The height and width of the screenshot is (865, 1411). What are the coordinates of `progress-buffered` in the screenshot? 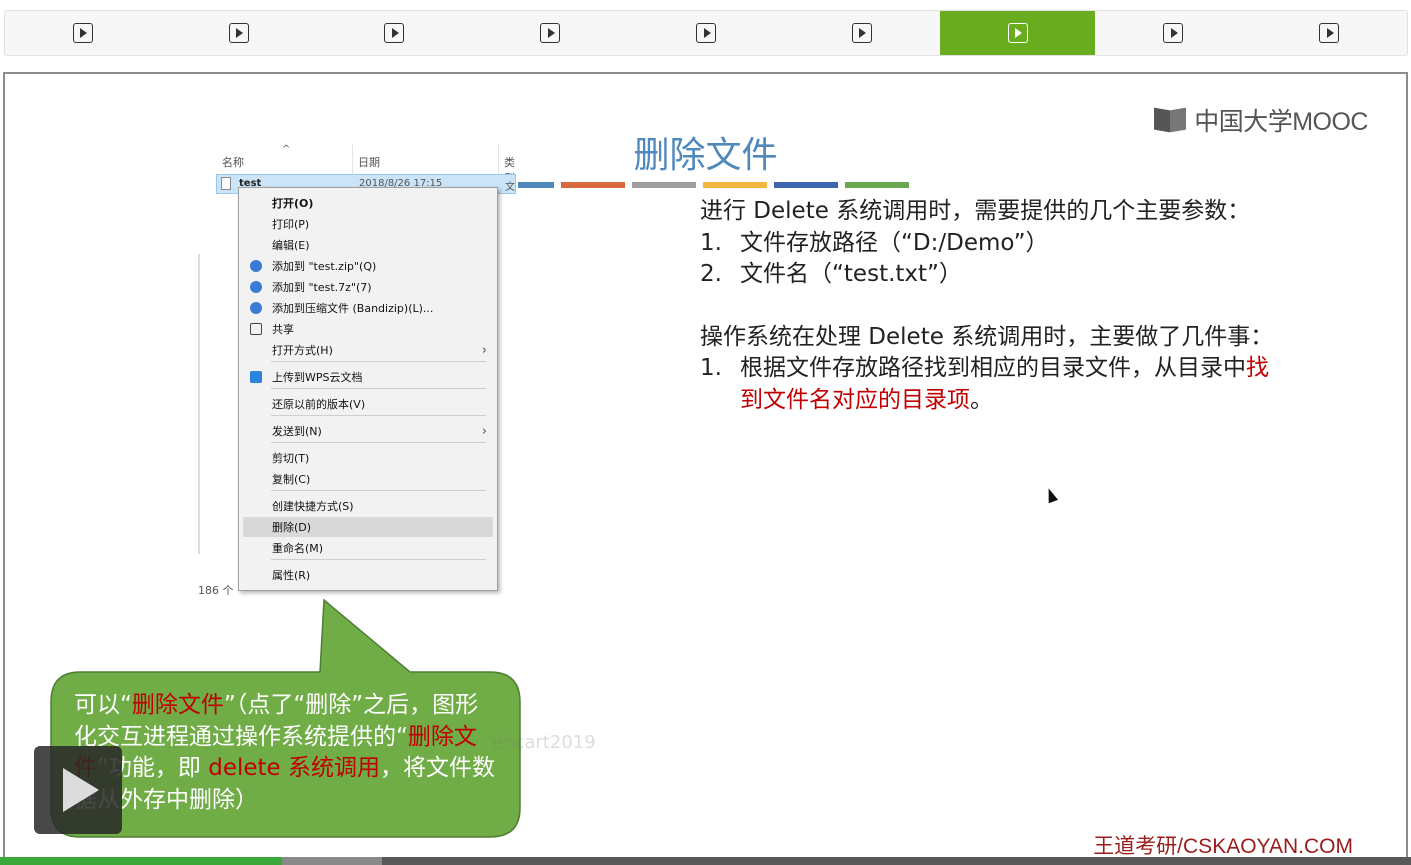 It's located at (332, 861).